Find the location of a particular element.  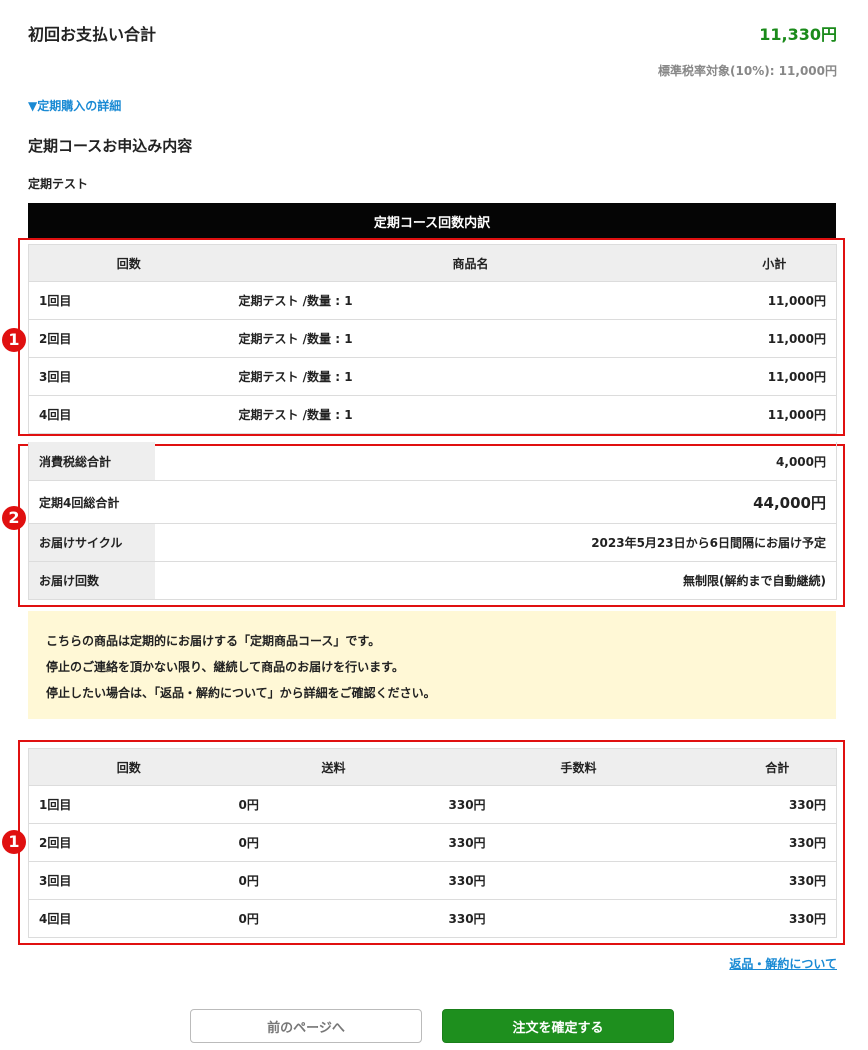

table-row: 4回目 定期テスト /数量 : 1 11,000円 is located at coordinates (432, 414).